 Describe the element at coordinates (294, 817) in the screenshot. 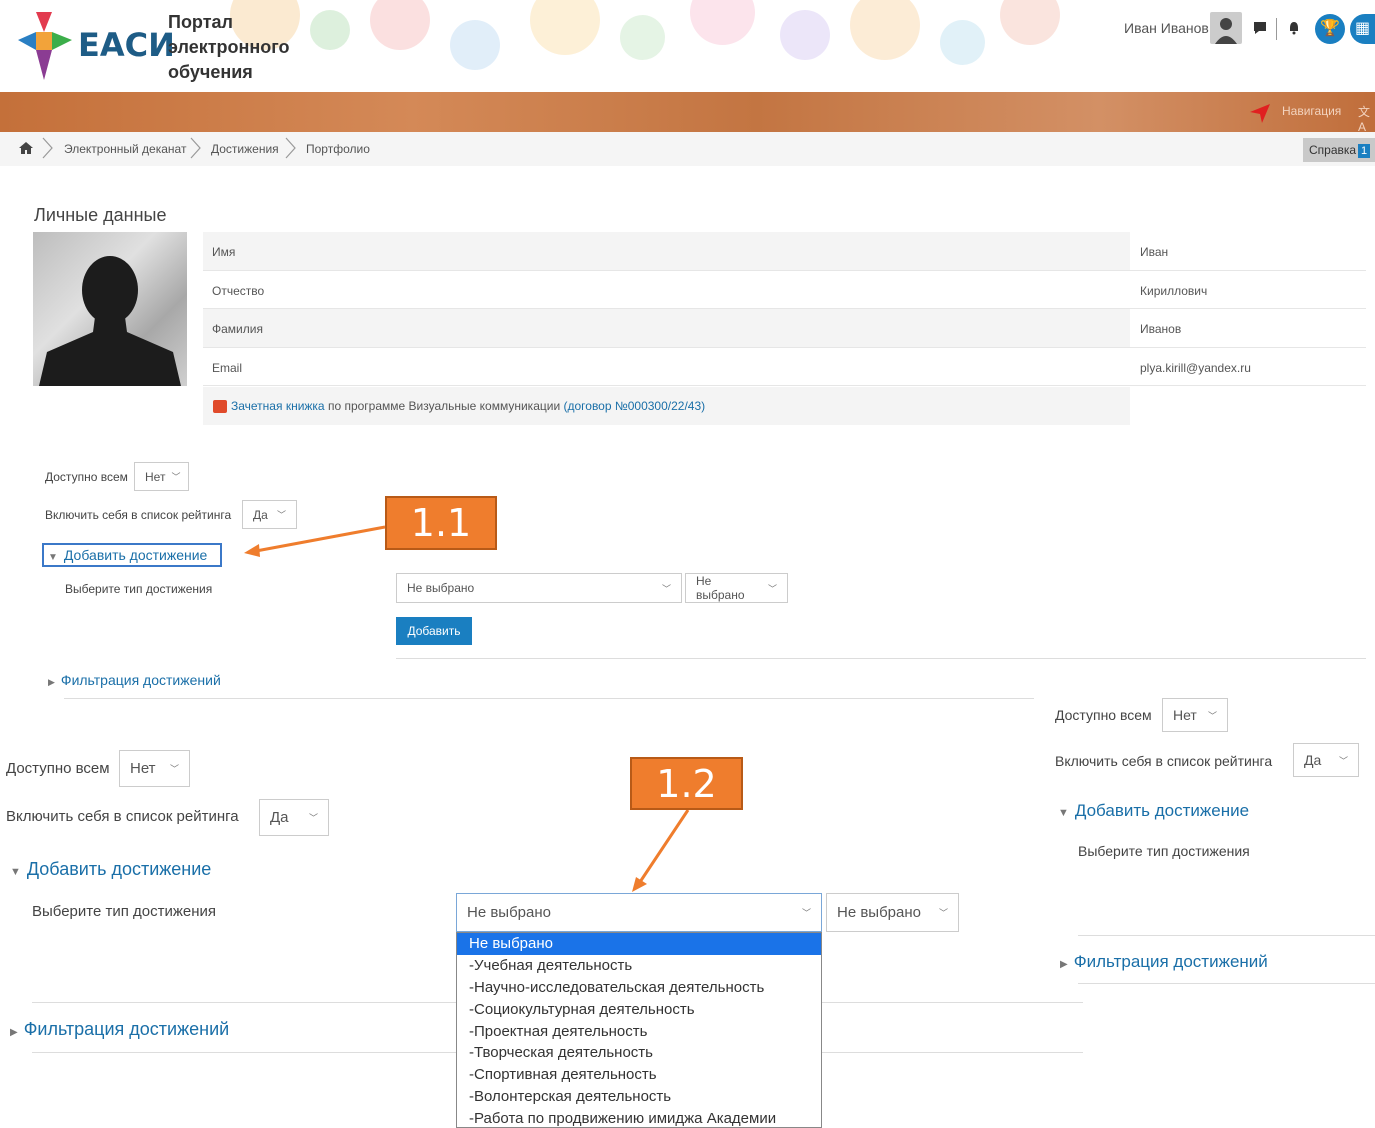

I see `rating-select-large: Да ﹀` at that location.